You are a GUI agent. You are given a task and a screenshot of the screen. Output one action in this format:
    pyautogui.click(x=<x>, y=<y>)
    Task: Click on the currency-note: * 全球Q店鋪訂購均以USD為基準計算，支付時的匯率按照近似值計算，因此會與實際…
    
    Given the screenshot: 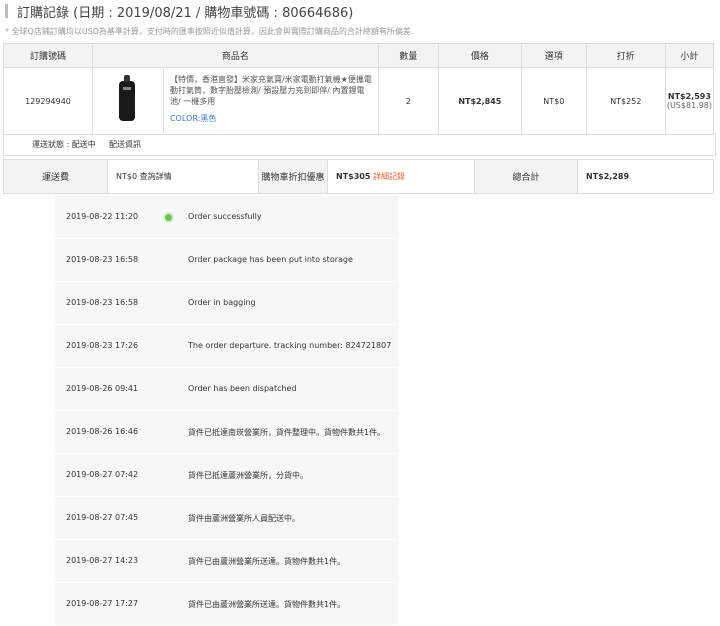 What is the action you would take?
    pyautogui.click(x=209, y=31)
    